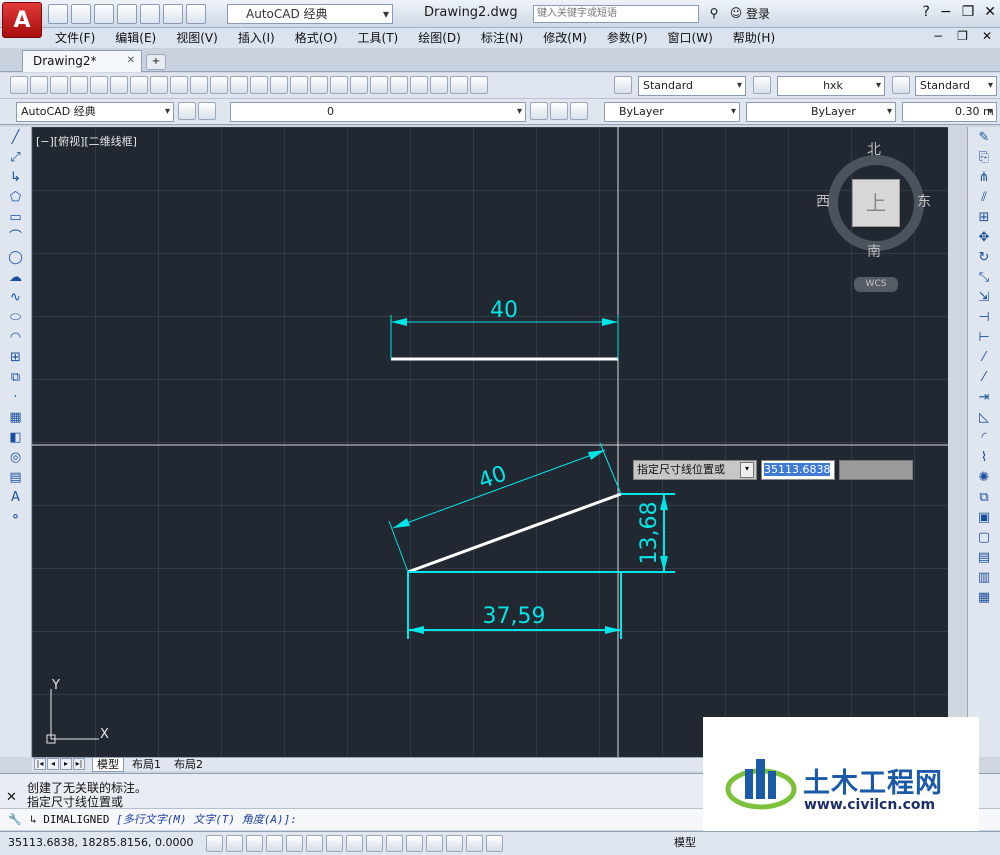  What do you see at coordinates (616, 14) in the screenshot?
I see `search-input: 键入关键字或短语` at bounding box center [616, 14].